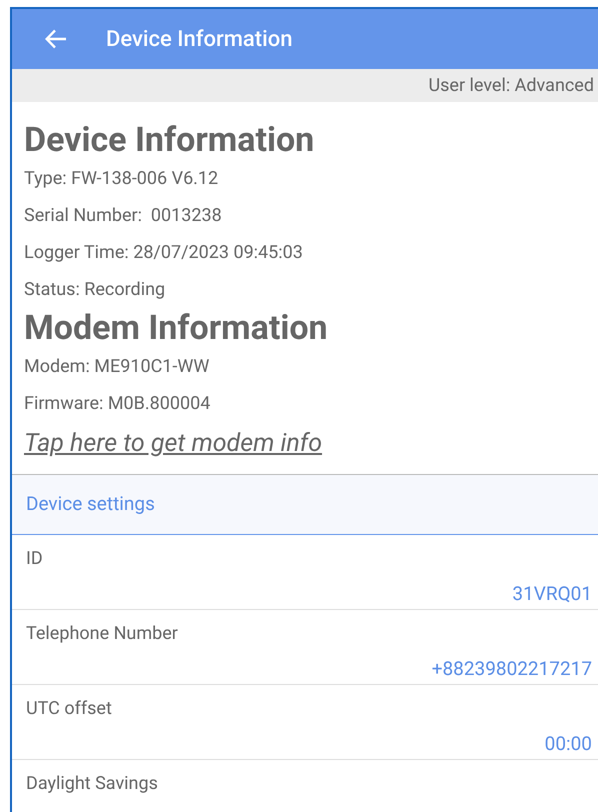  Describe the element at coordinates (122, 179) in the screenshot. I see `info-line: Type: FW-138-006 V6.12` at that location.